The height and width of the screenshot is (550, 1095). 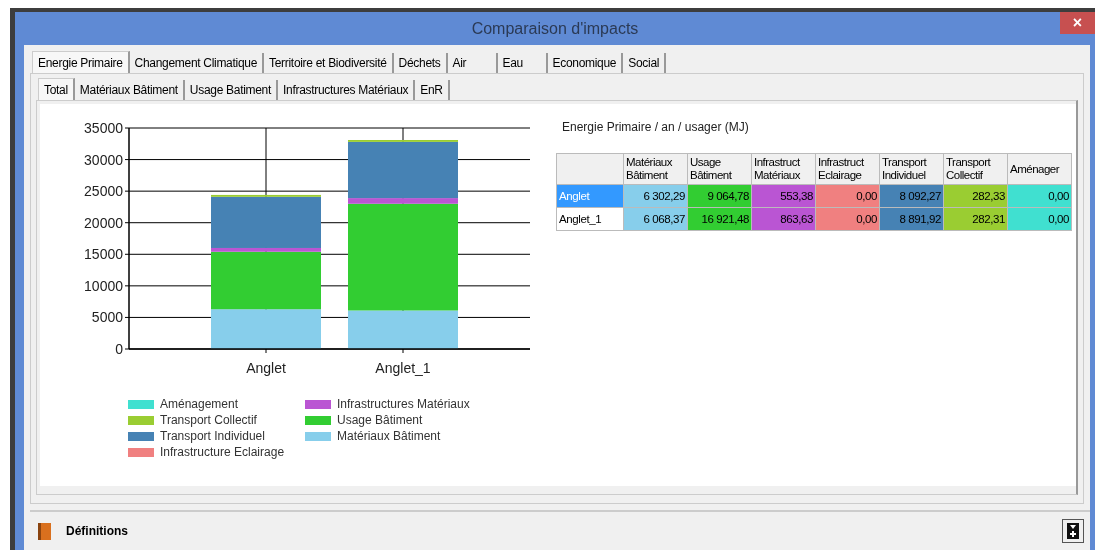 I want to click on y-tick-label: 30000, so click(x=103, y=159).